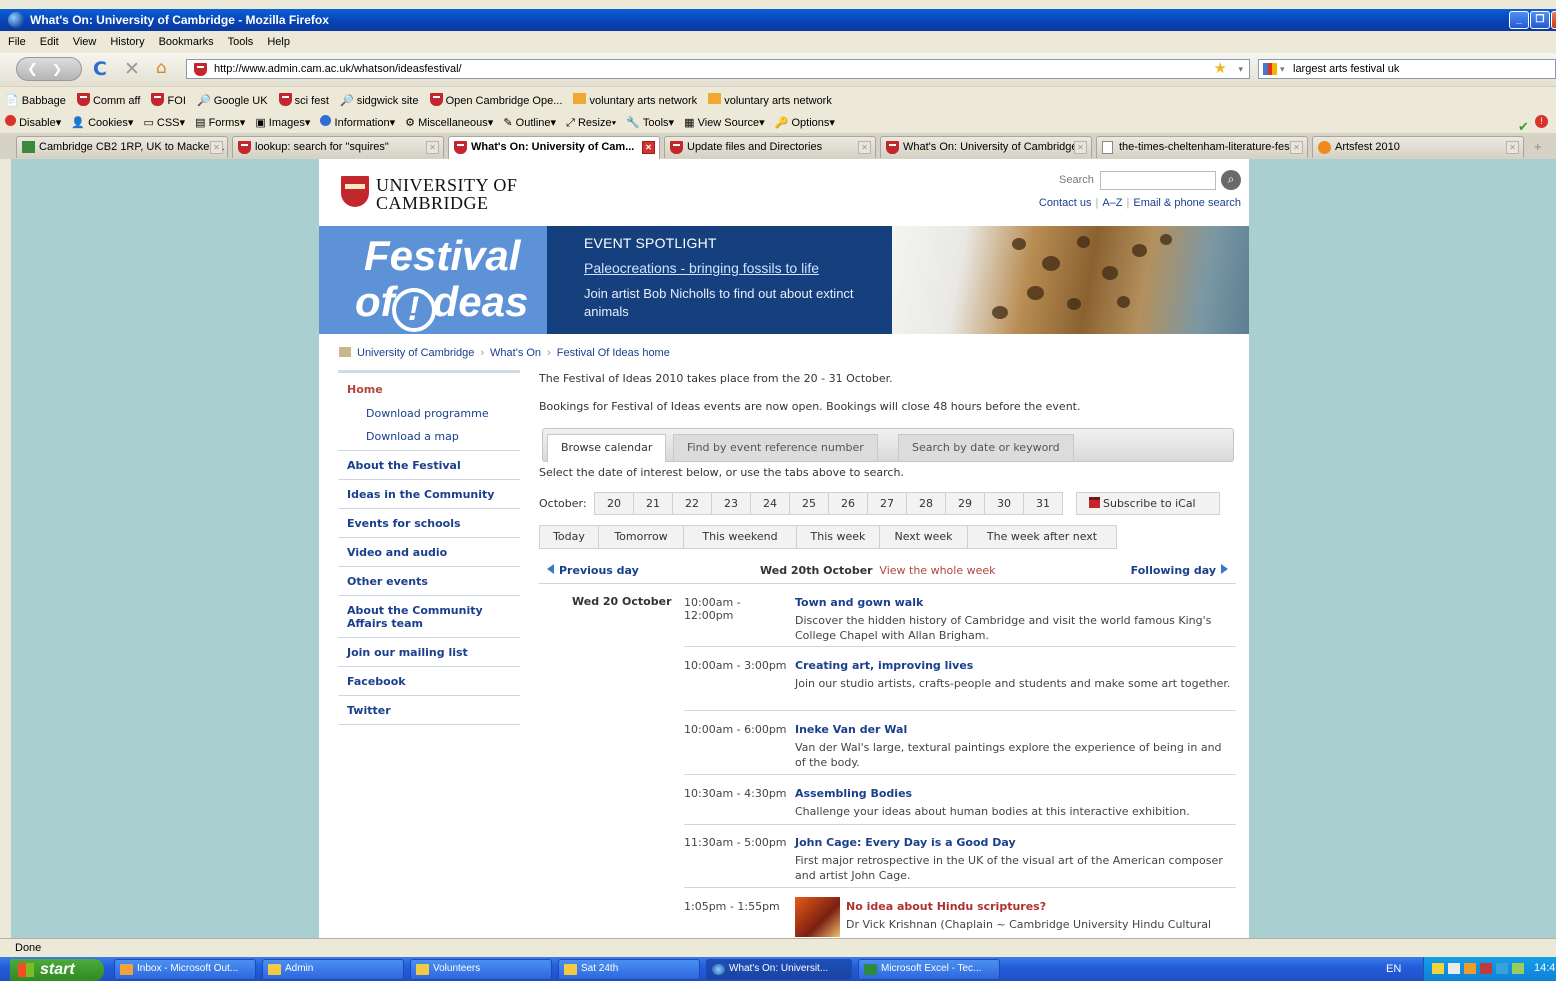 The image size is (1556, 981). I want to click on tab-update-files: Update files and Directories ✕, so click(770, 147).